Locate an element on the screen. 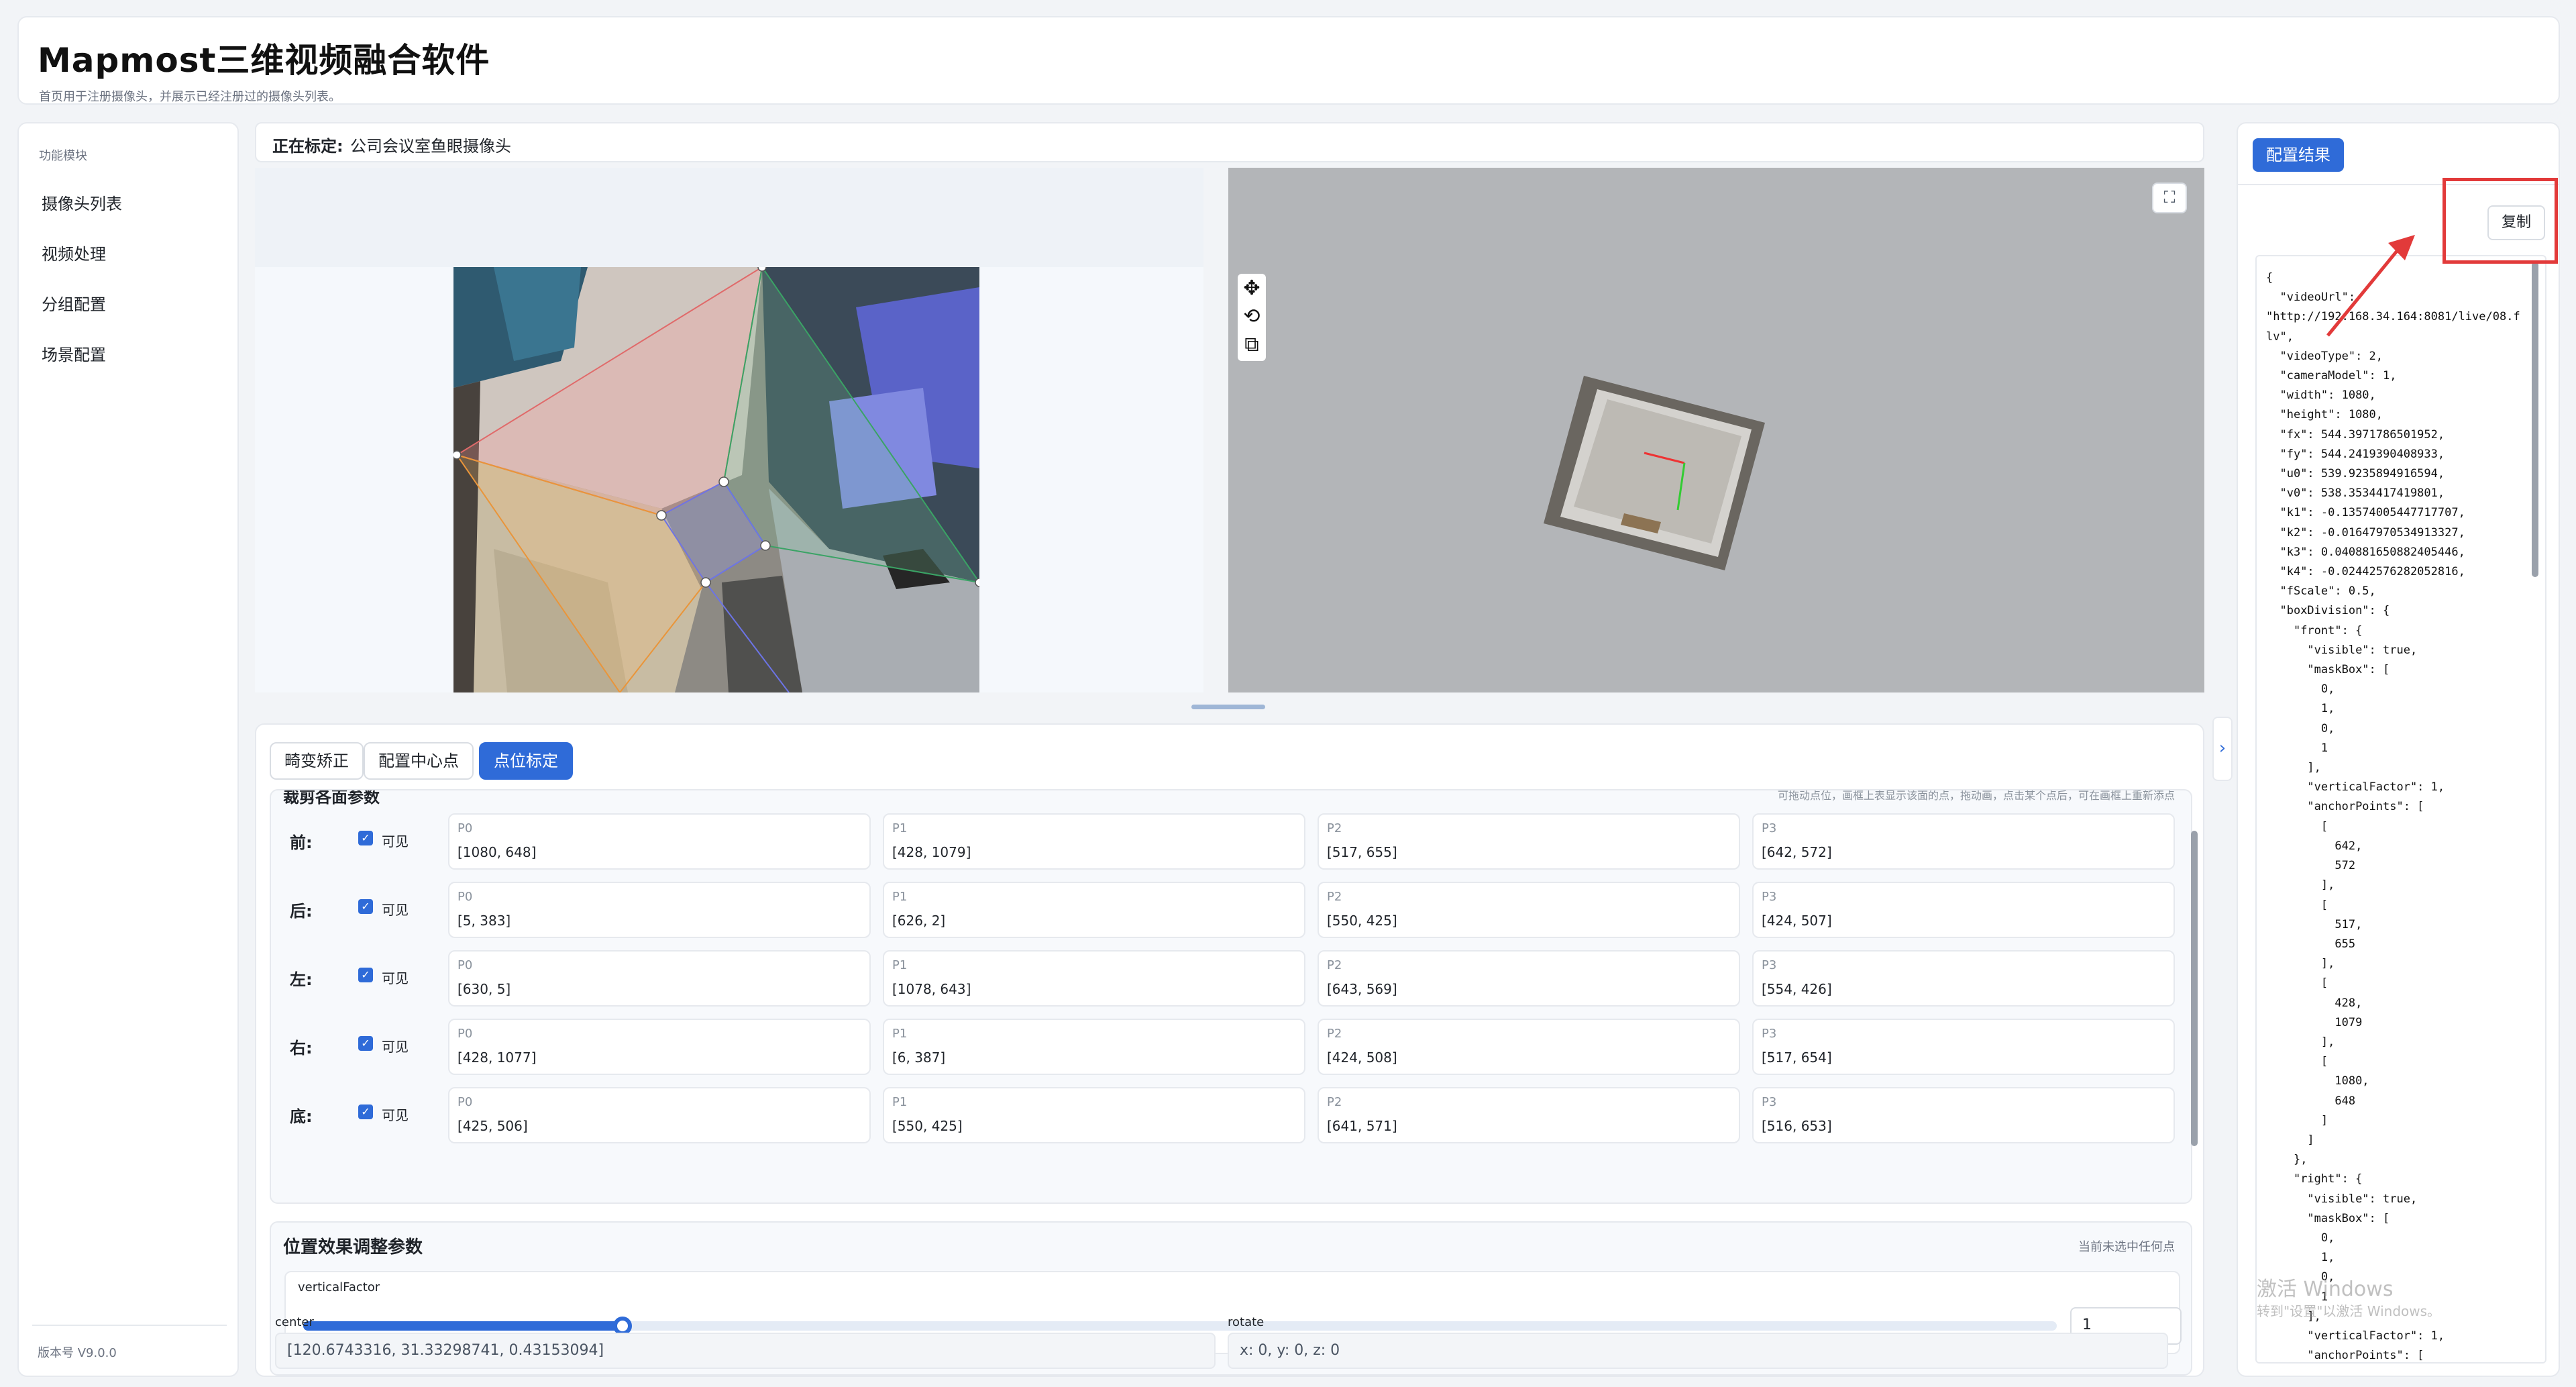 This screenshot has height=1387, width=2576. fisheye-viewer is located at coordinates (729, 430).